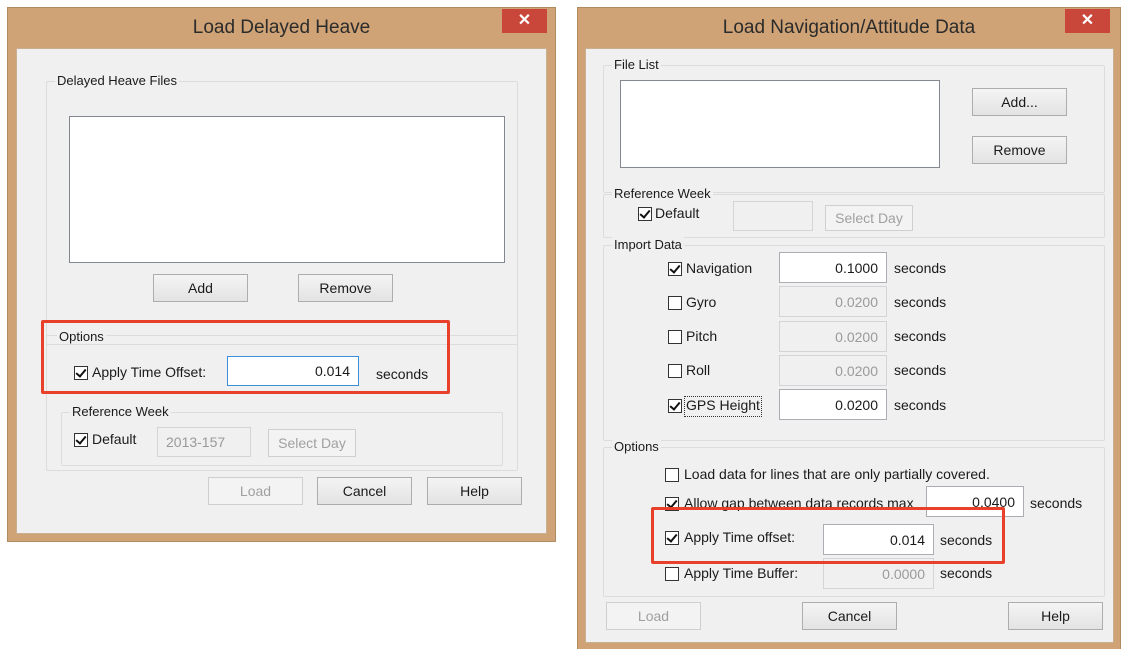 The height and width of the screenshot is (649, 1122). I want to click on roll-label: Roll, so click(698, 370).